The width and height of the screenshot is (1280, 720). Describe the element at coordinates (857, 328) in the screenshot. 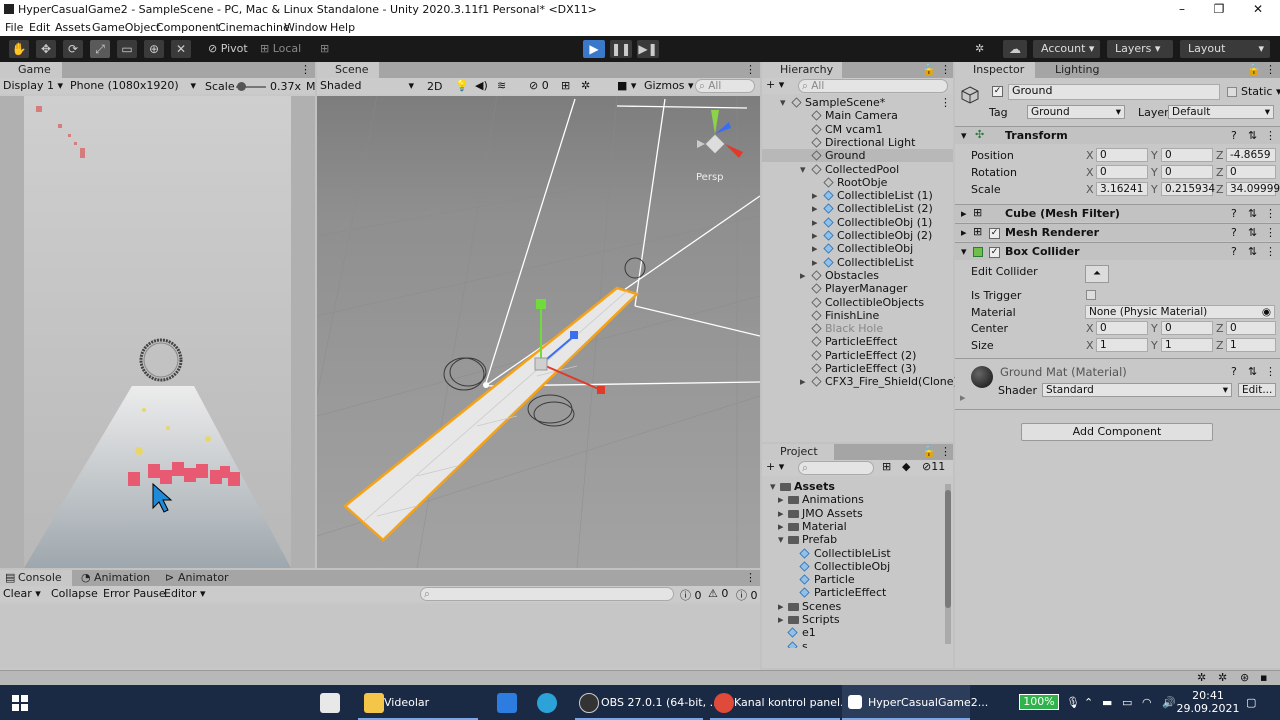

I see `hierarchy-item: Black Hole` at that location.